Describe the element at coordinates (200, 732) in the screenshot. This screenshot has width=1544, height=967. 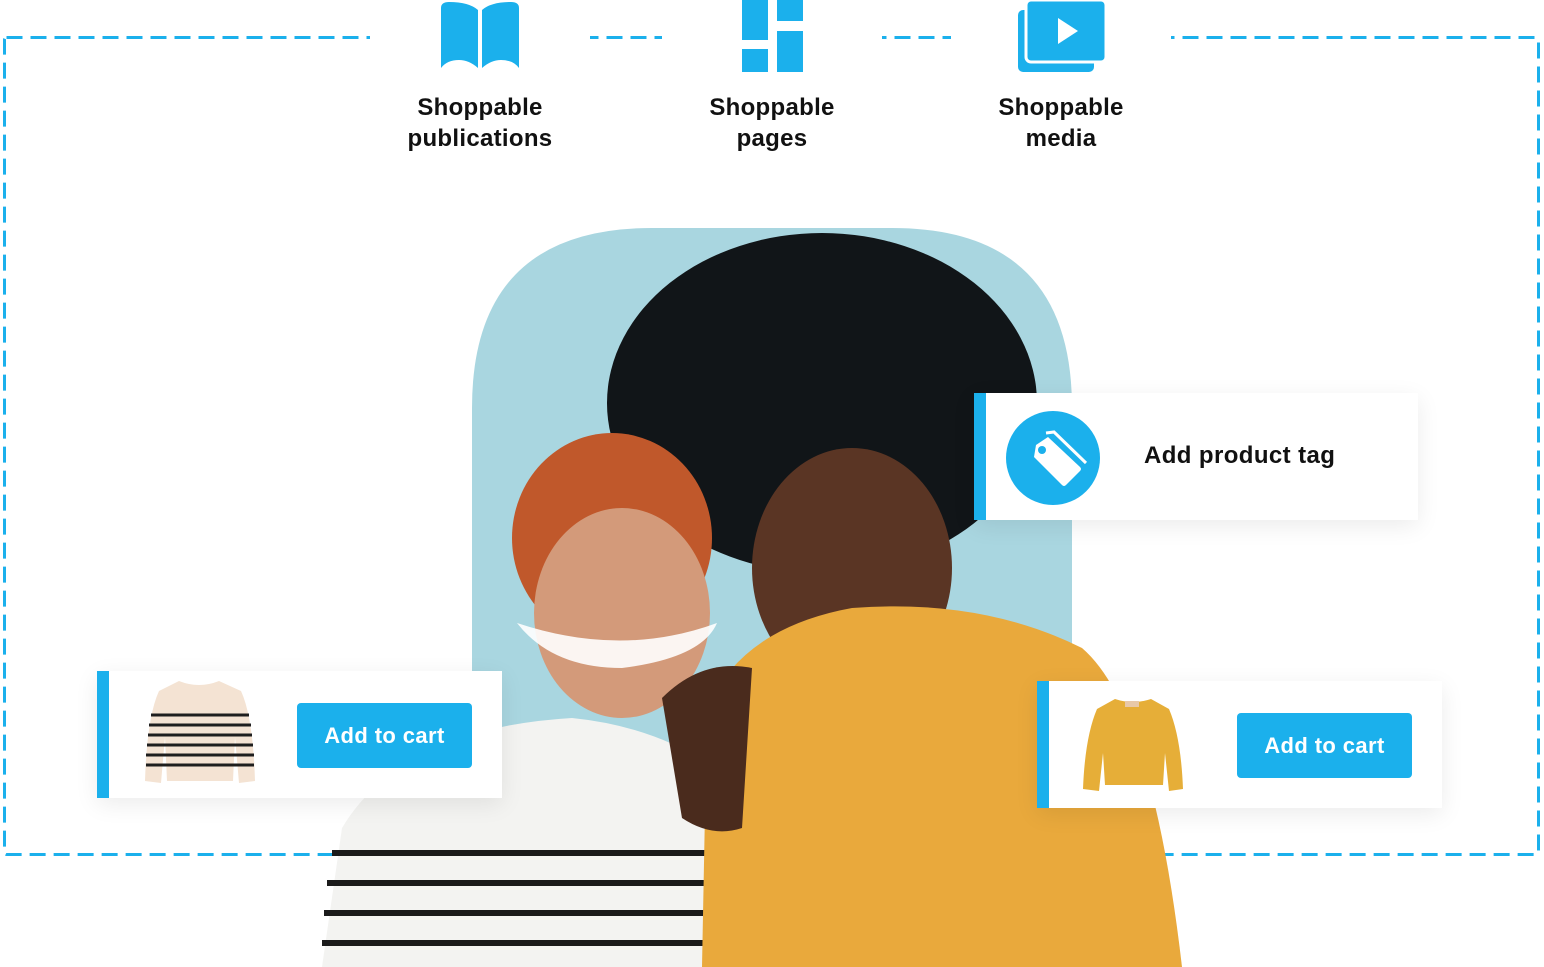
I see `striped-sweater-image` at that location.